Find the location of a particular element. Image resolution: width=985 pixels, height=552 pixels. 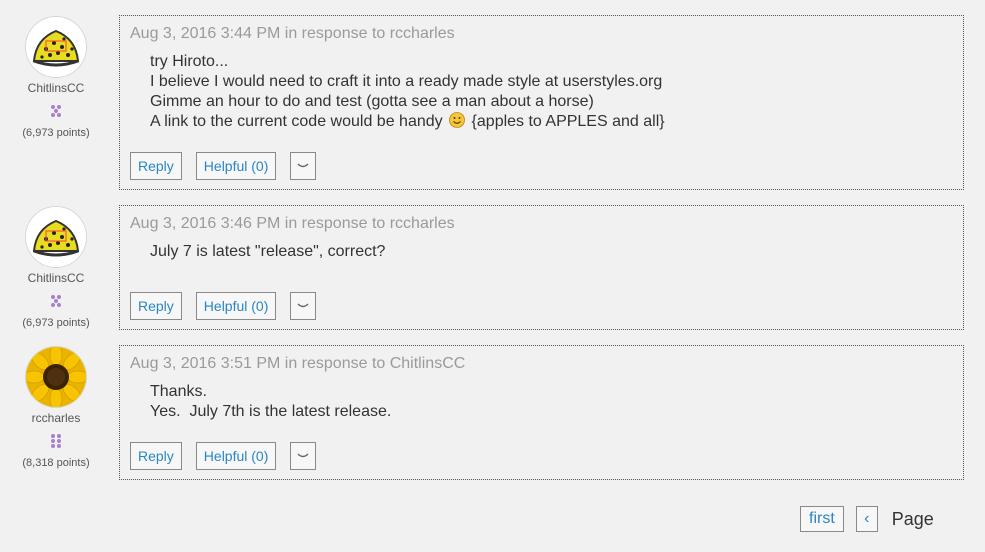

page-label: Page is located at coordinates (912, 518).